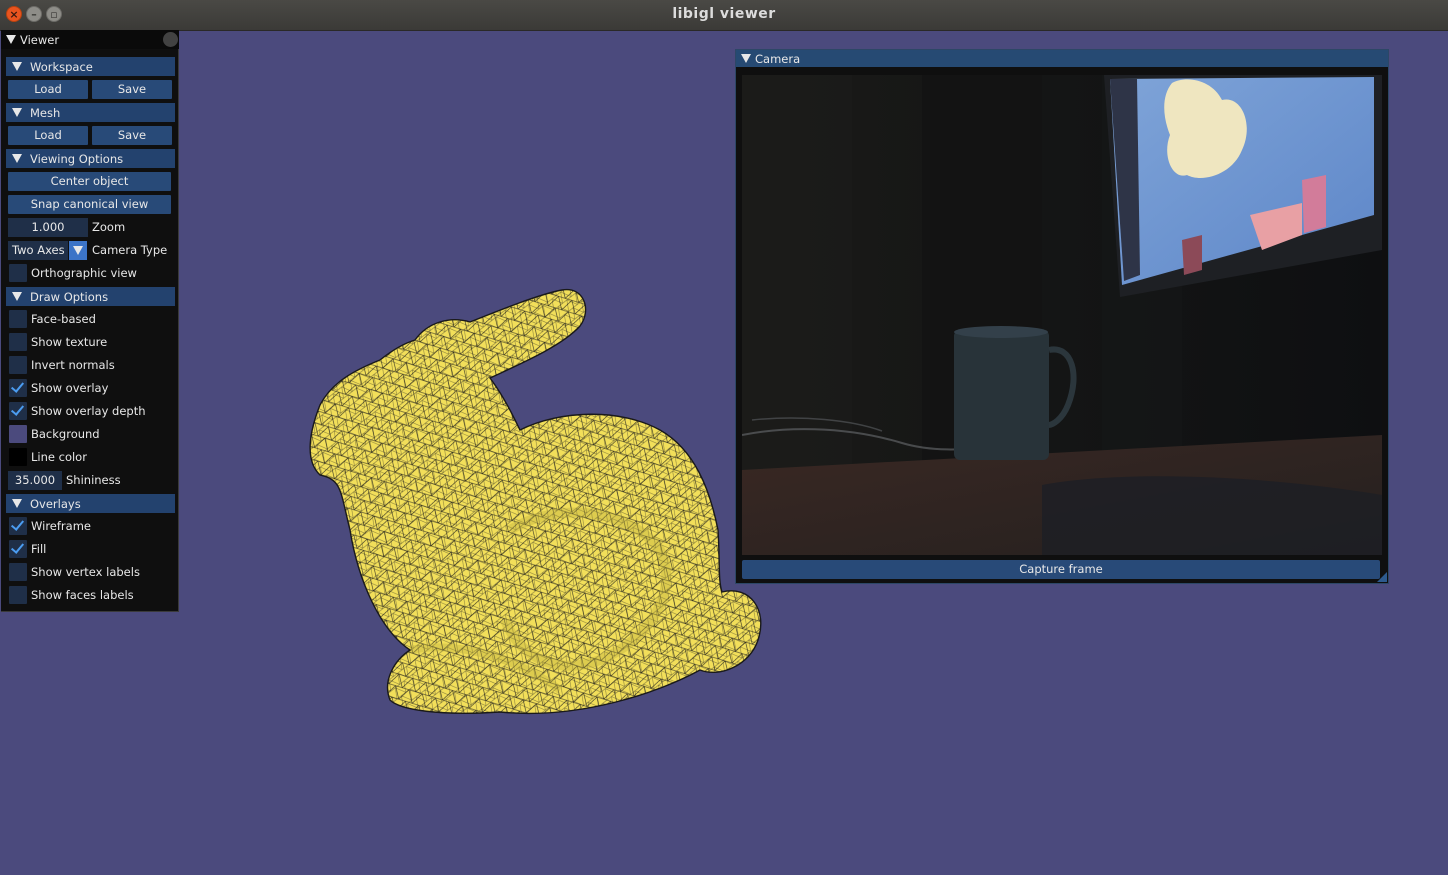 This screenshot has width=1448, height=875. Describe the element at coordinates (63, 319) in the screenshot. I see `face-based-label: Face-based` at that location.